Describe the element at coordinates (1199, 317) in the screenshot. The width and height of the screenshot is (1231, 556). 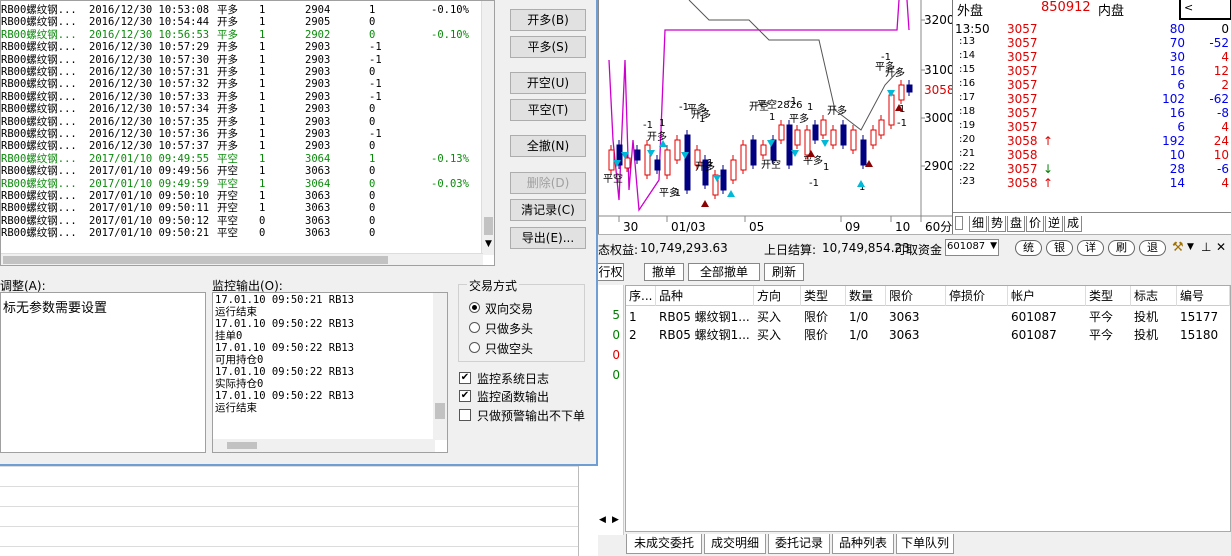
I see `order-cell: 15177` at that location.